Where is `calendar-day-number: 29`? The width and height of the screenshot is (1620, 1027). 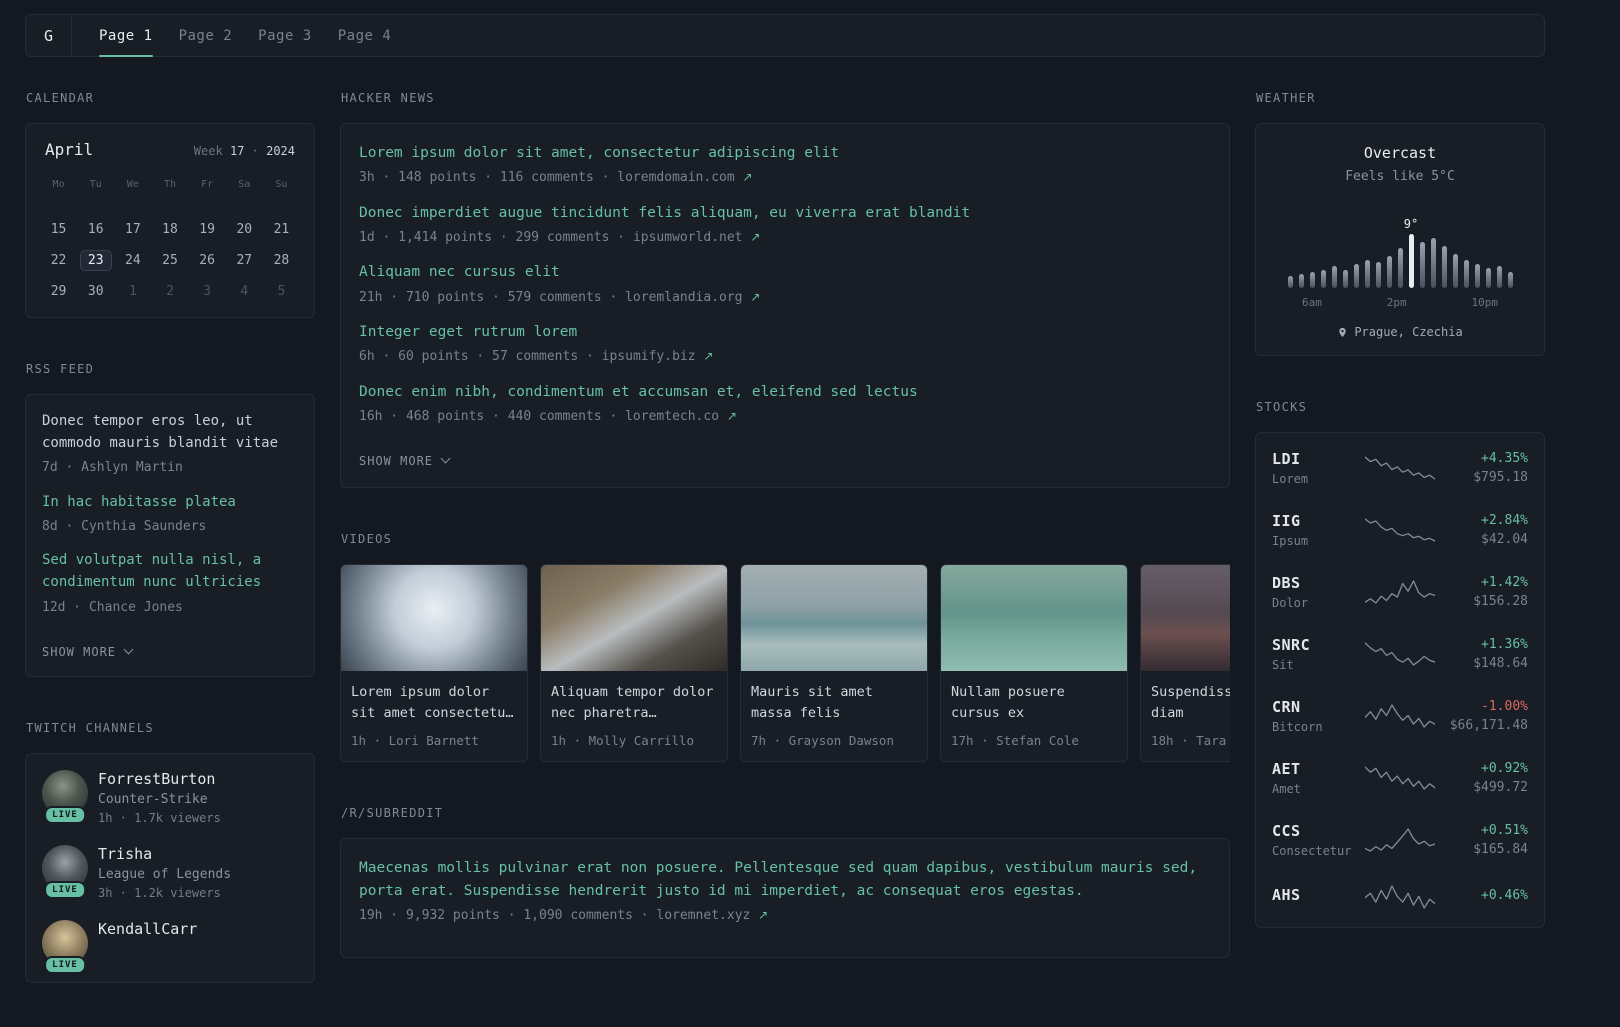
calendar-day-number: 29 is located at coordinates (58, 291).